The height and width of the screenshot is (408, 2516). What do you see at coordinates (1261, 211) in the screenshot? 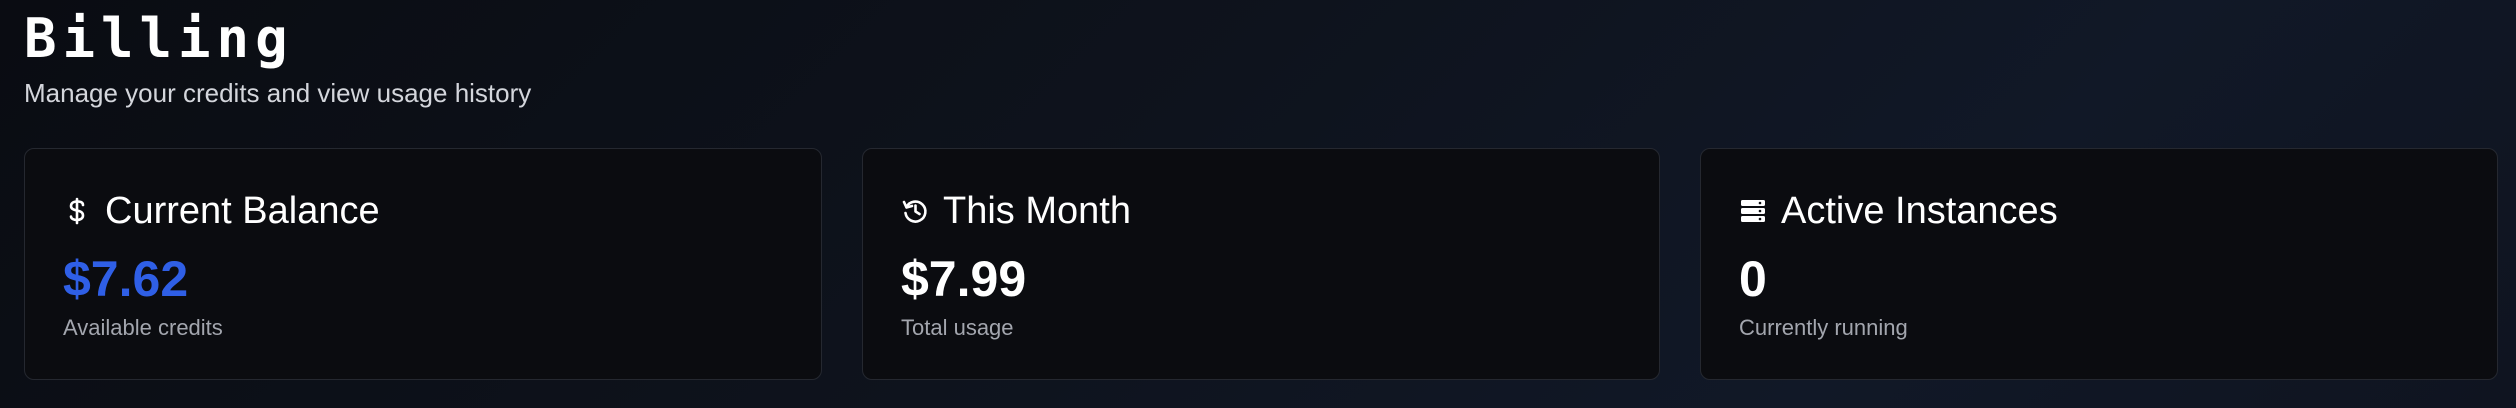
I see `card-header: This Month` at bounding box center [1261, 211].